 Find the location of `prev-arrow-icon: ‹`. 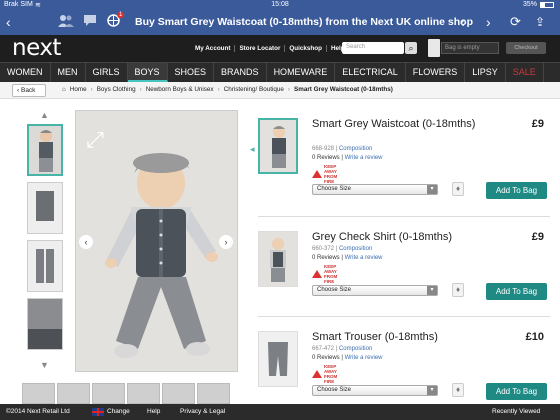

prev-arrow-icon: ‹ is located at coordinates (462, 22).